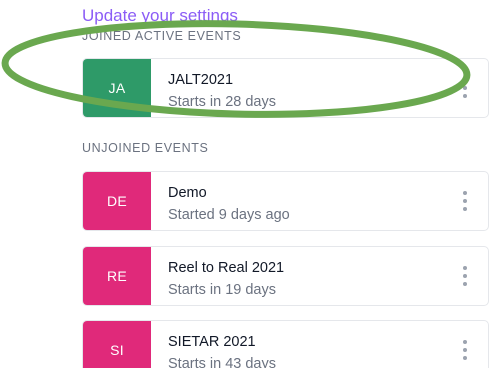 This screenshot has height=368, width=492. What do you see at coordinates (319, 344) in the screenshot?
I see `event-card-body: SIETAR 2021 Starts in 43 days` at bounding box center [319, 344].